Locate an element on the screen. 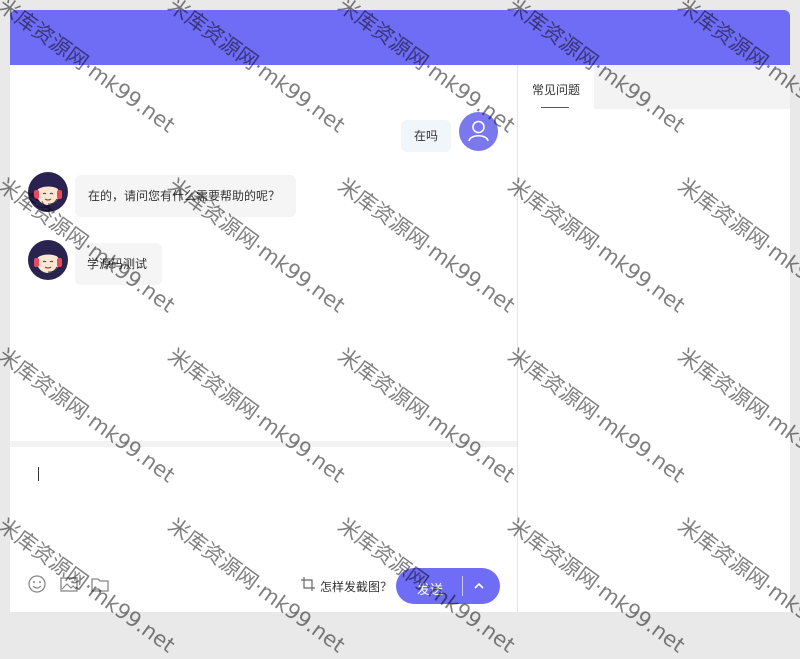 The image size is (800, 659). message-text: 学源码测试 is located at coordinates (117, 264).